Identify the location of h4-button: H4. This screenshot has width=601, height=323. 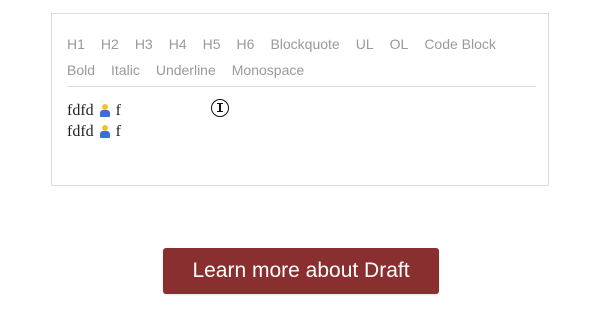
(178, 44).